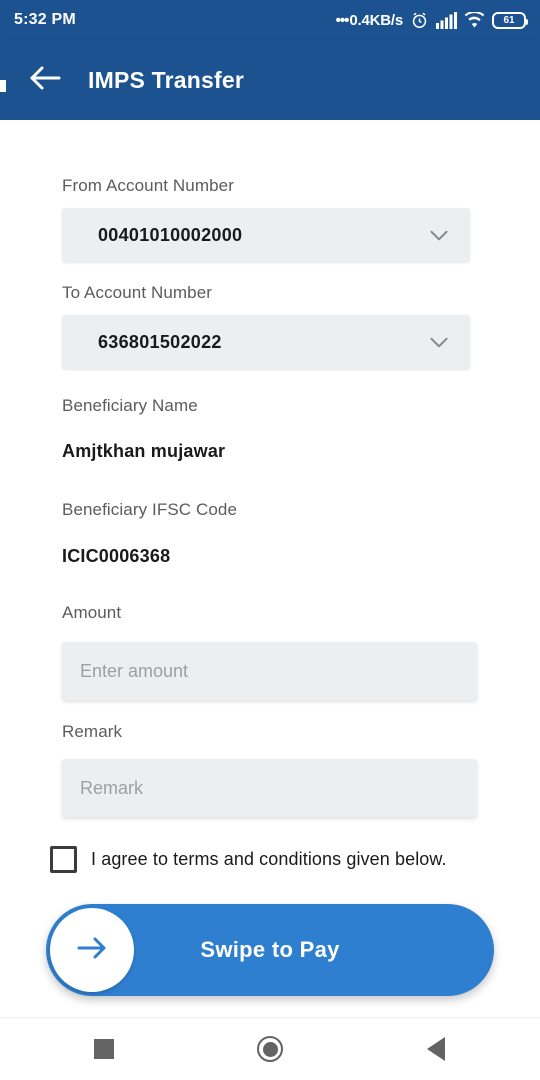 This screenshot has width=540, height=1080. Describe the element at coordinates (166, 79) in the screenshot. I see `page-title: IMPS Transfer` at that location.